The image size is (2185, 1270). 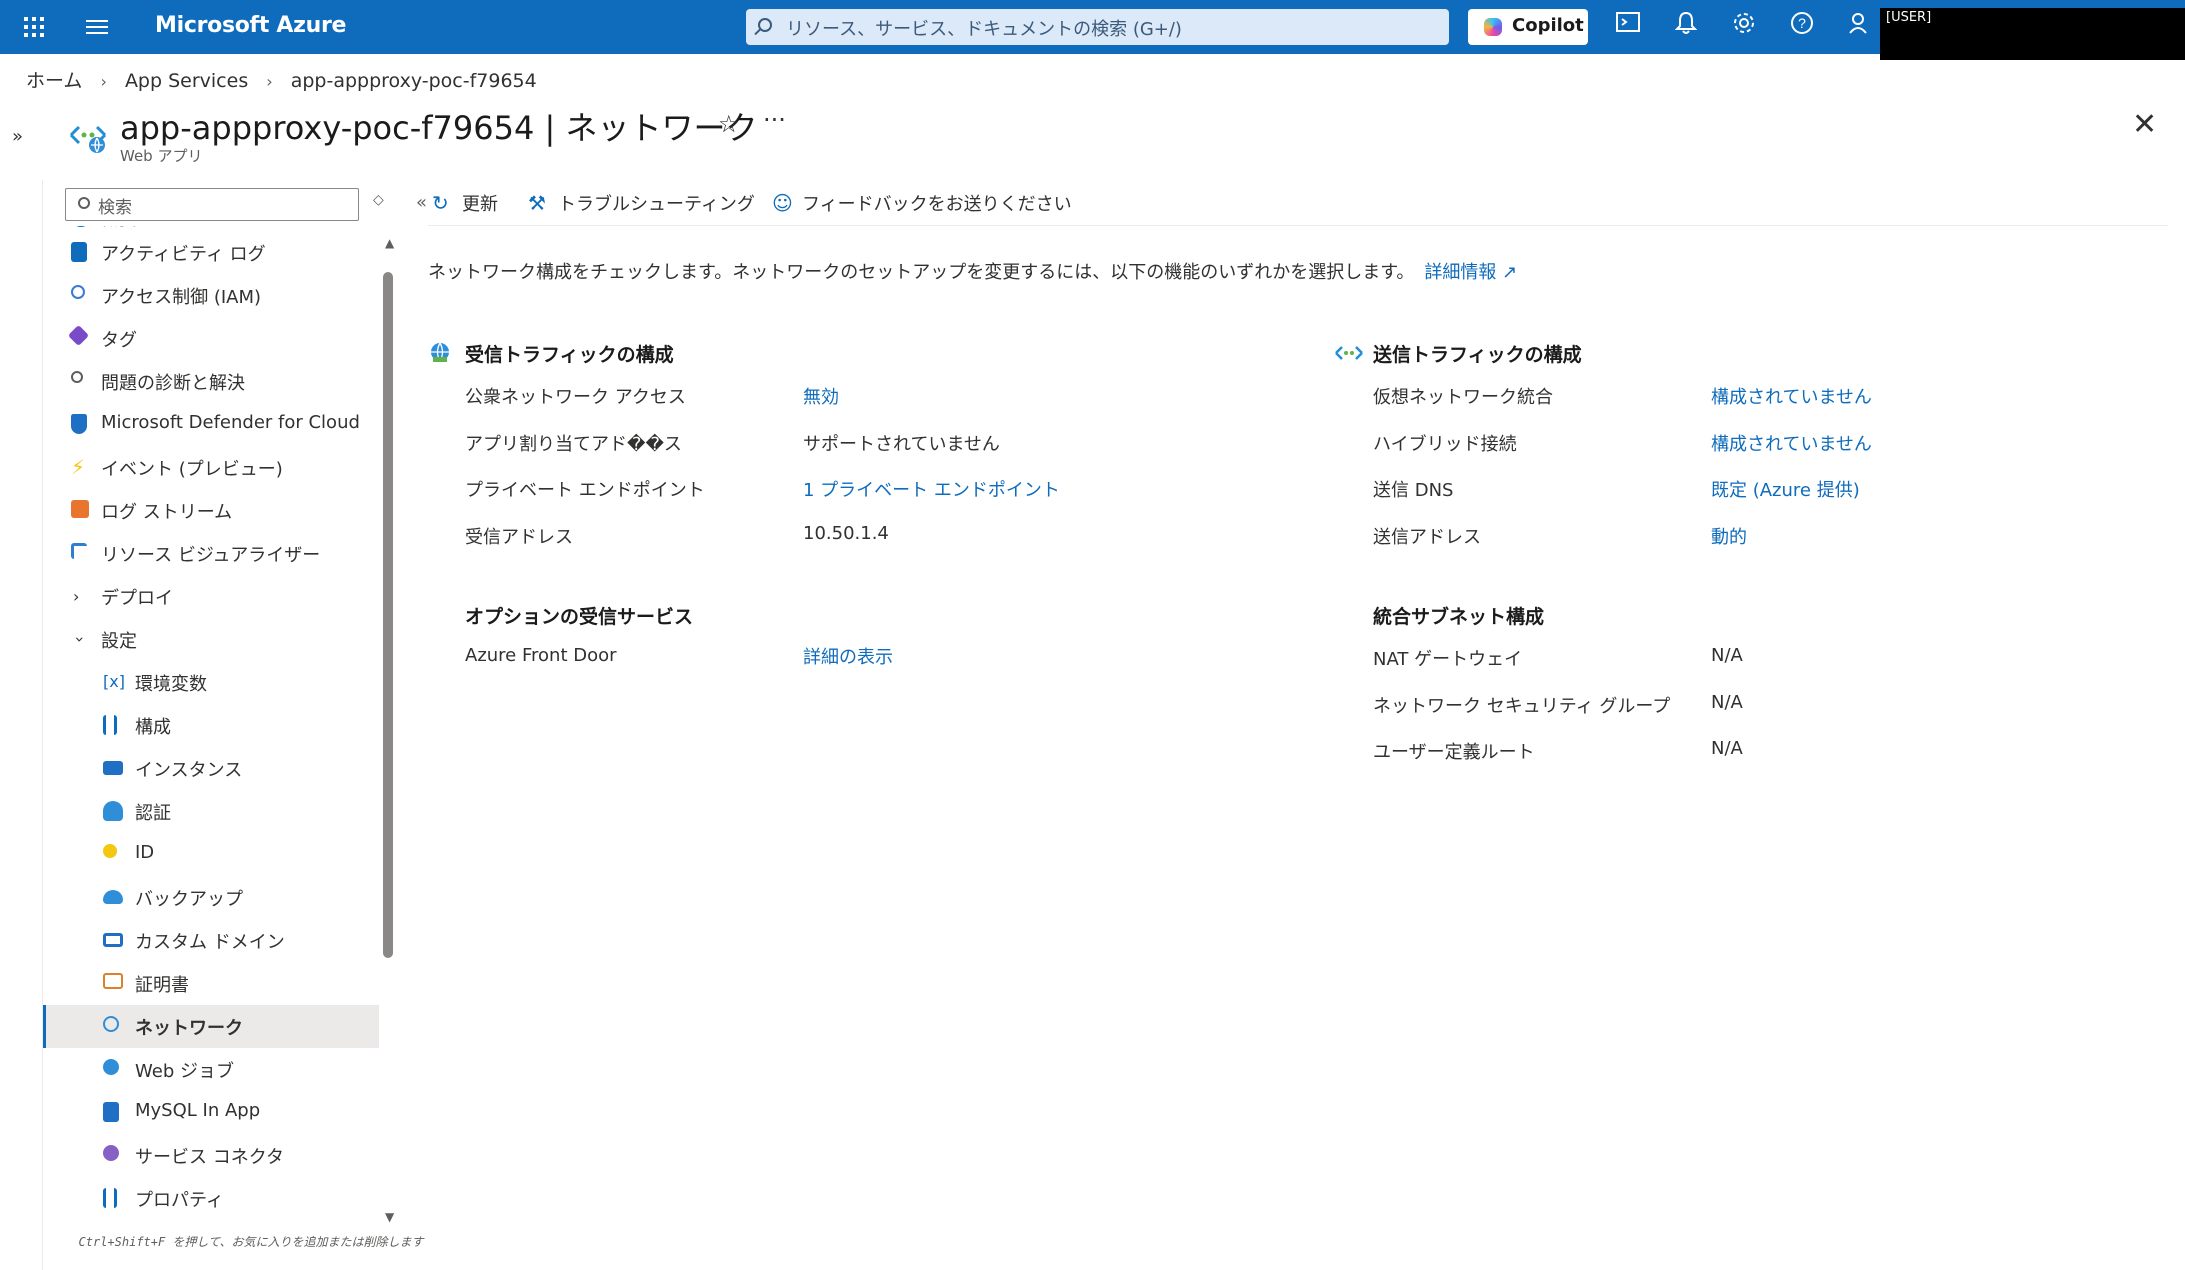 I want to click on learn-more-link: 詳細情報 ↗, so click(x=1470, y=272).